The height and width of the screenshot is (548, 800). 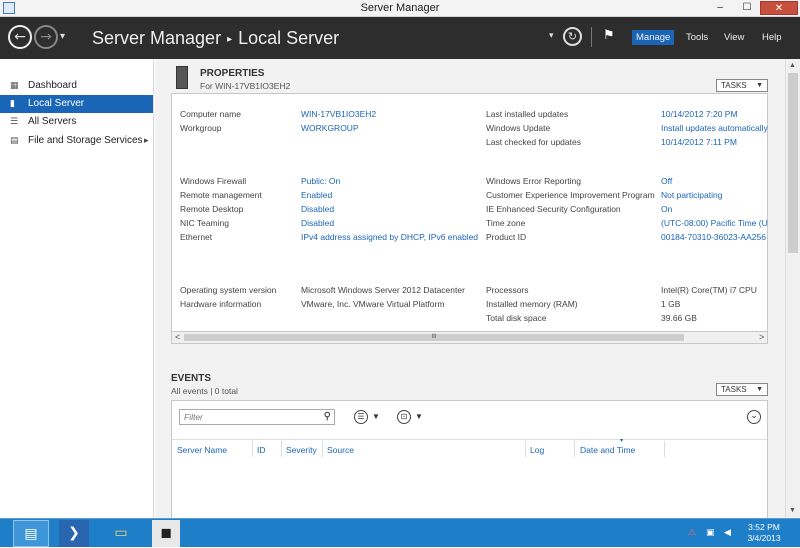 What do you see at coordinates (182, 77) in the screenshot?
I see `server-tower-icon` at bounding box center [182, 77].